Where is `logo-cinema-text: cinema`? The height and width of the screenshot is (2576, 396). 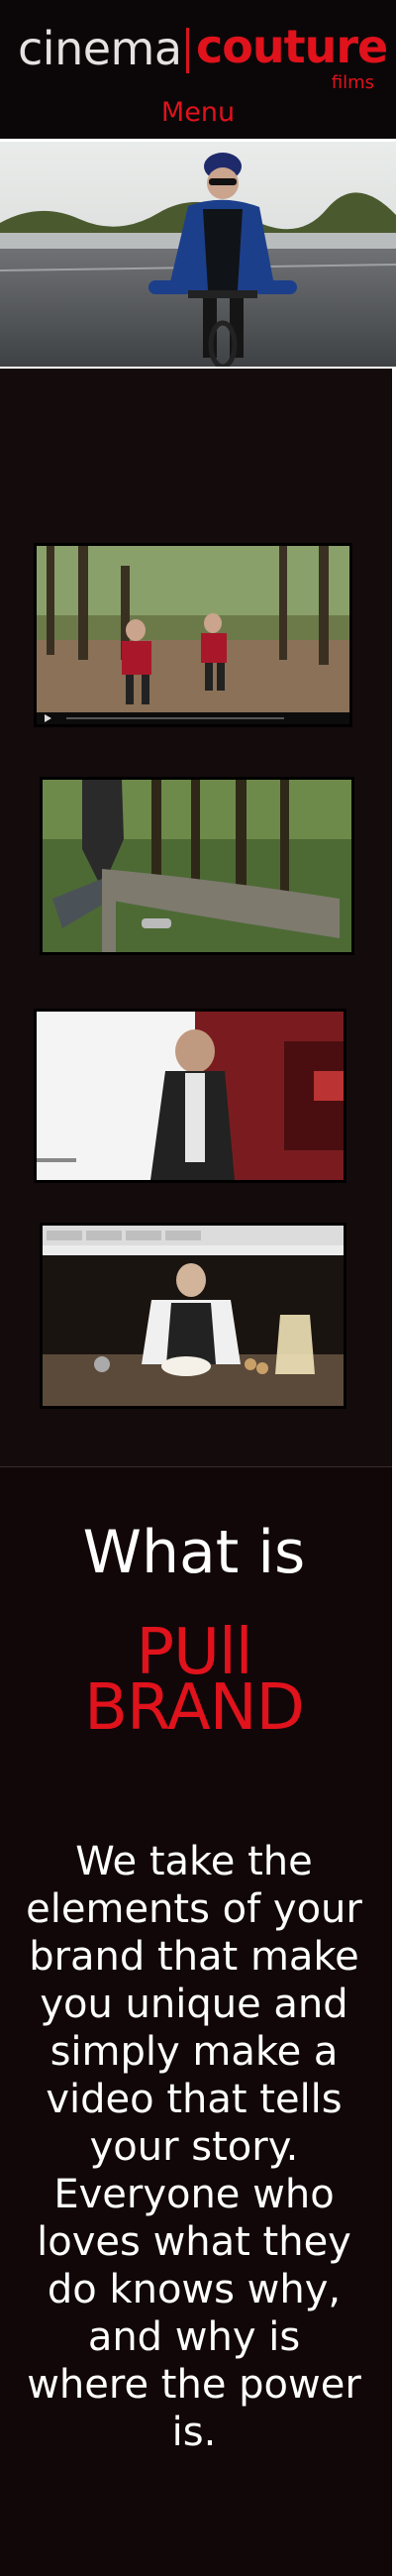
logo-cinema-text: cinema is located at coordinates (100, 48).